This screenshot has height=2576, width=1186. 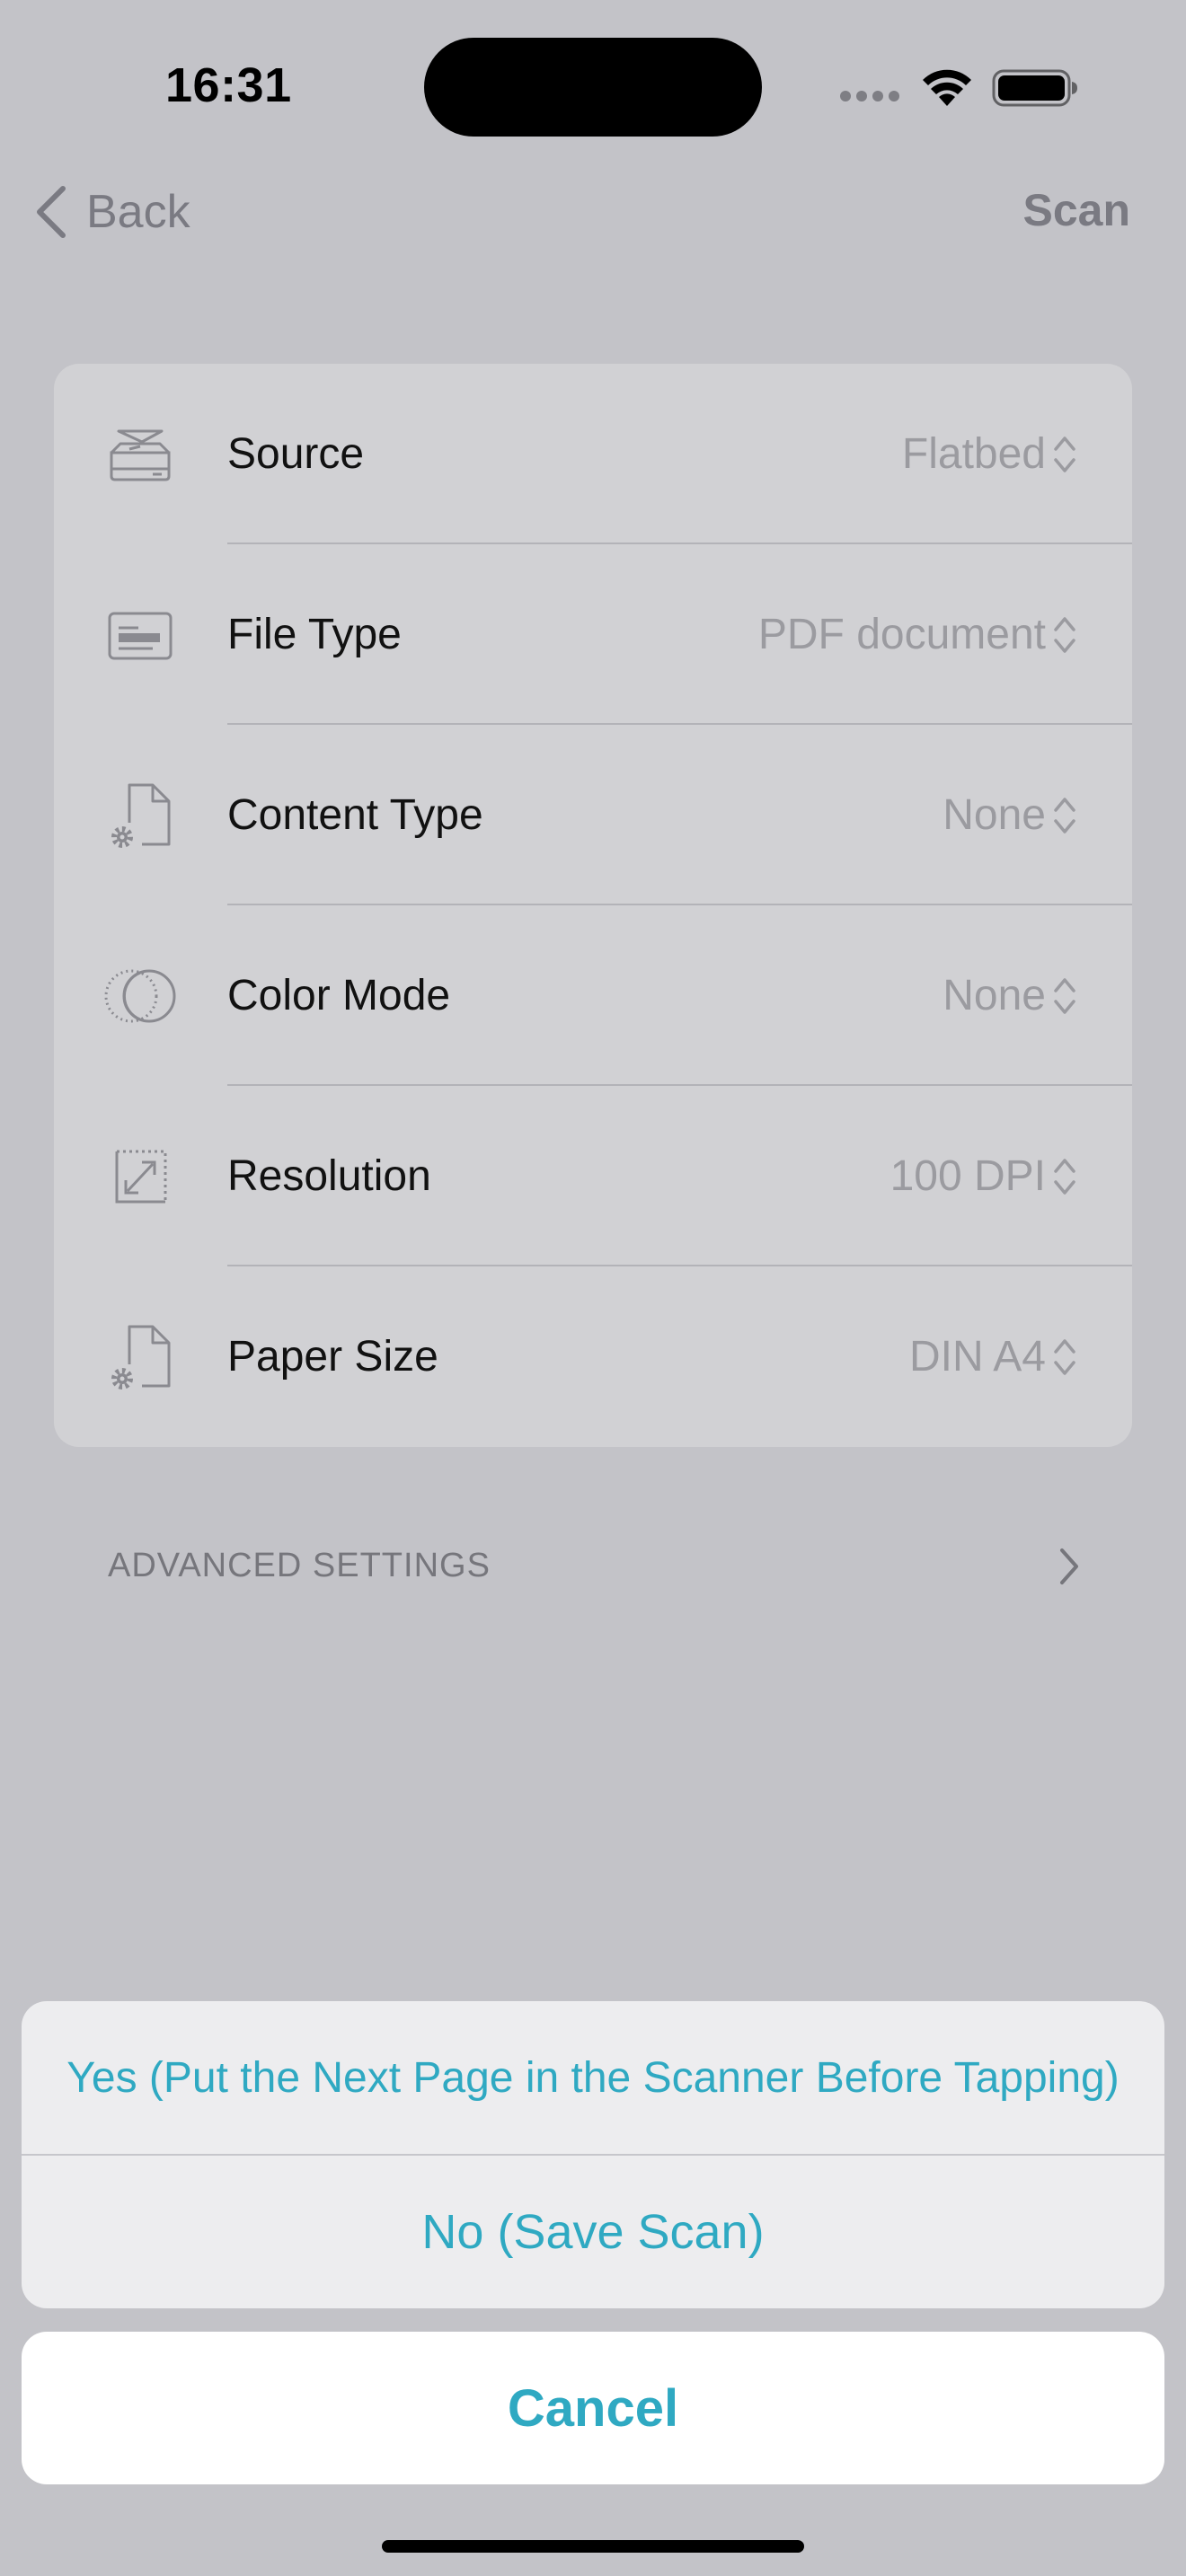 I want to click on back-button: Back, so click(x=111, y=212).